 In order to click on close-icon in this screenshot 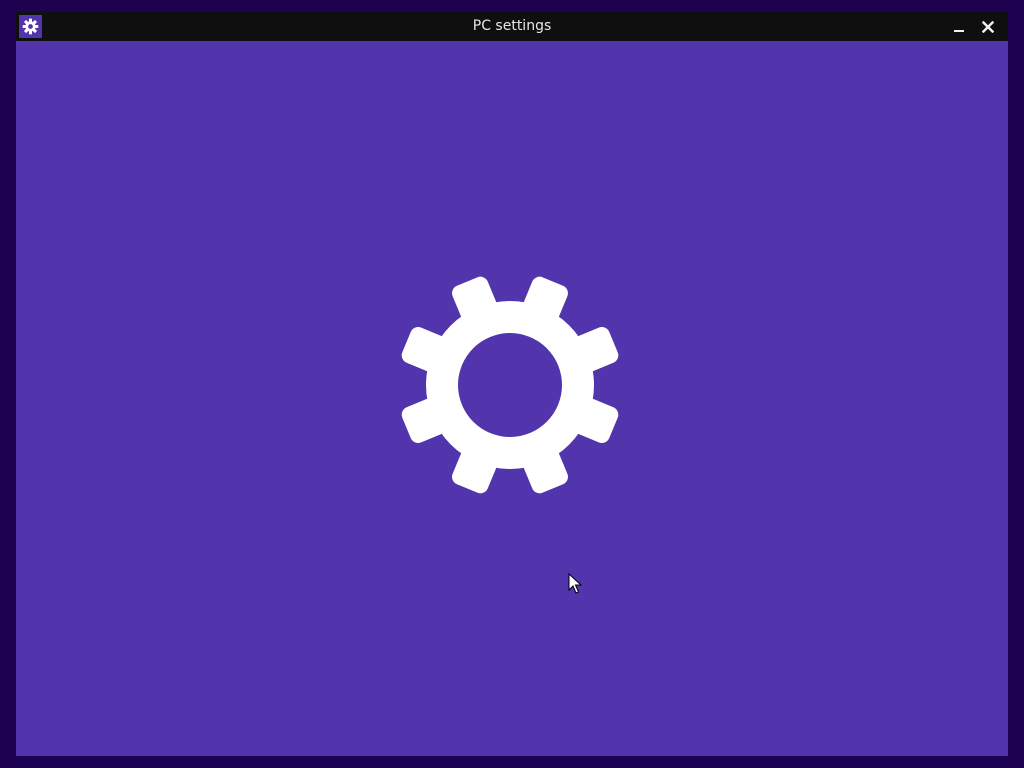, I will do `click(987, 26)`.